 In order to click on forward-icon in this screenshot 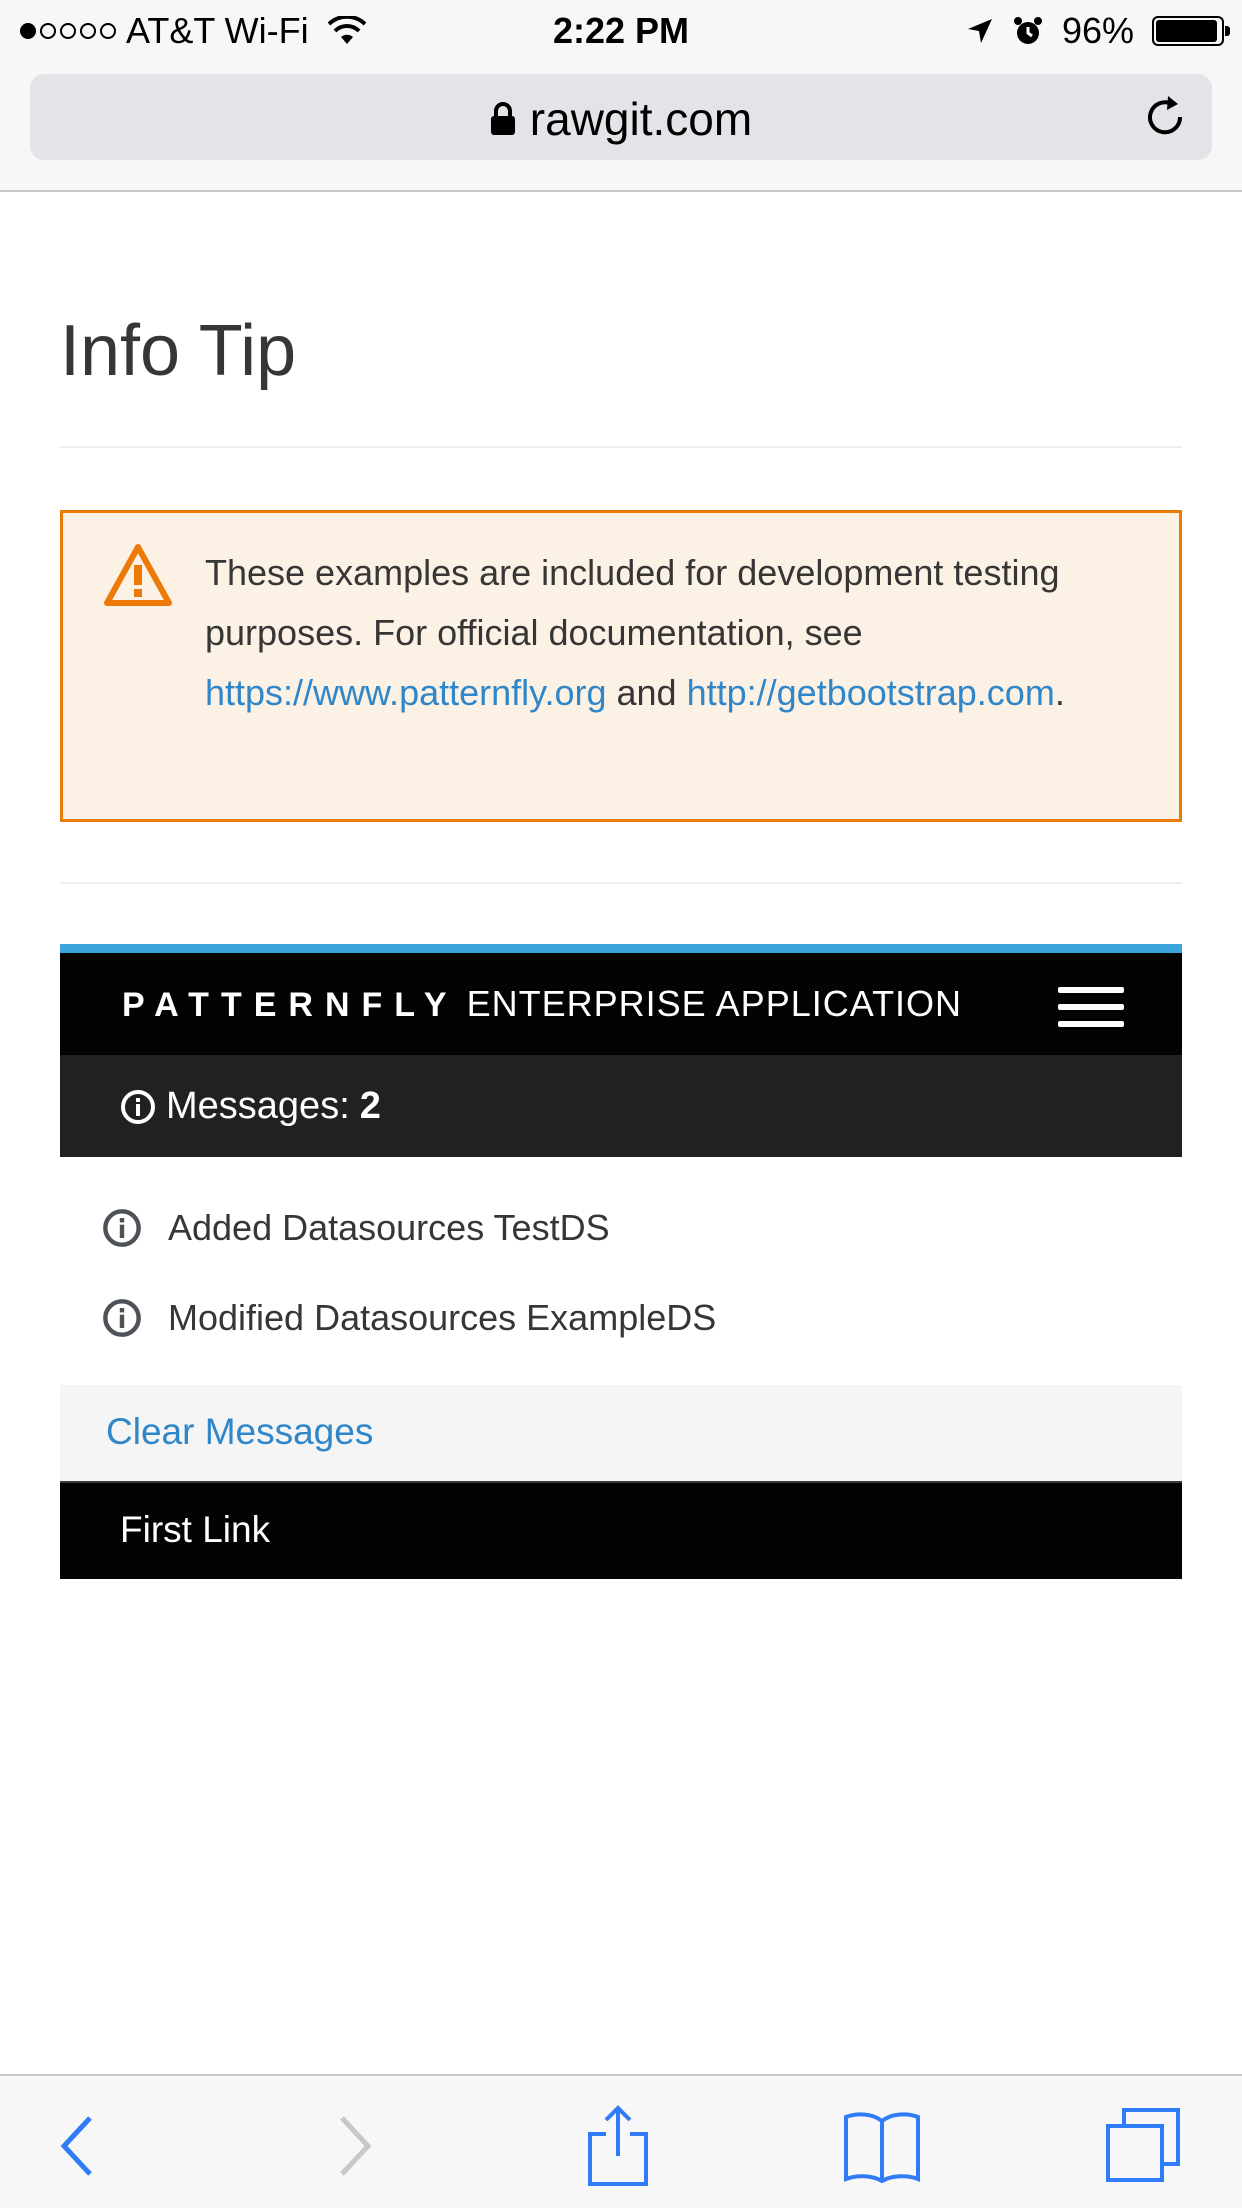, I will do `click(356, 2146)`.